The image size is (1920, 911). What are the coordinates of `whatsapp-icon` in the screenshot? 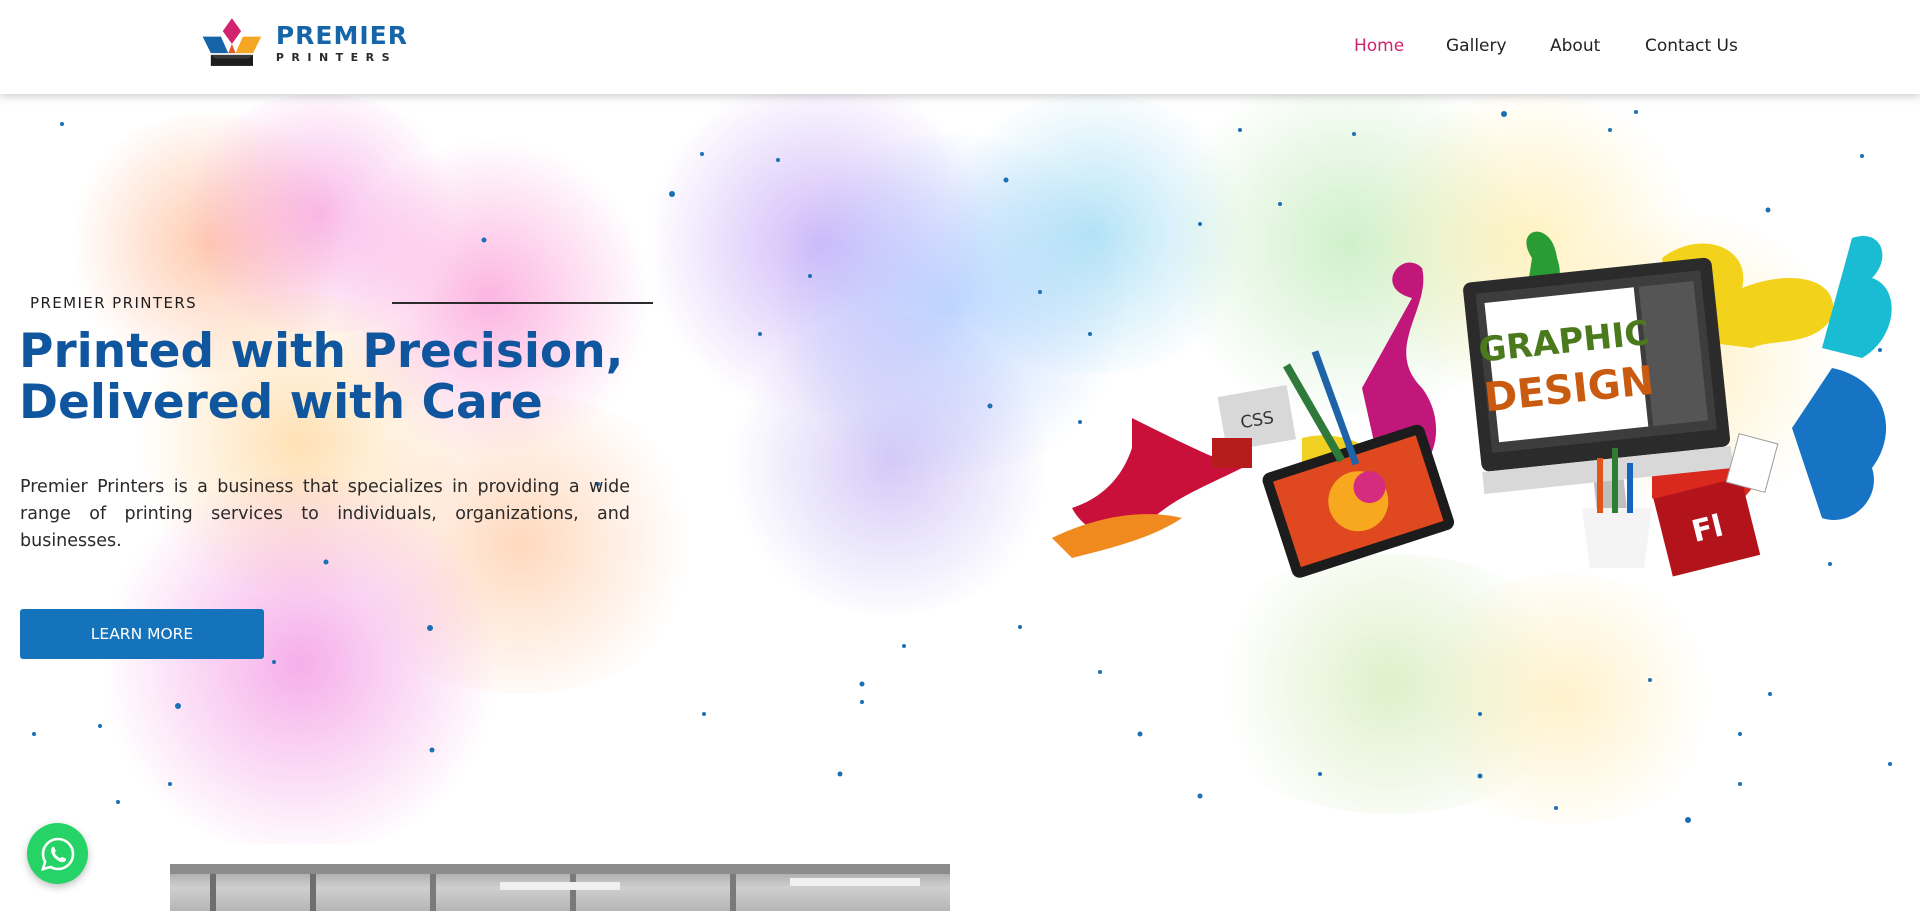 It's located at (57, 854).